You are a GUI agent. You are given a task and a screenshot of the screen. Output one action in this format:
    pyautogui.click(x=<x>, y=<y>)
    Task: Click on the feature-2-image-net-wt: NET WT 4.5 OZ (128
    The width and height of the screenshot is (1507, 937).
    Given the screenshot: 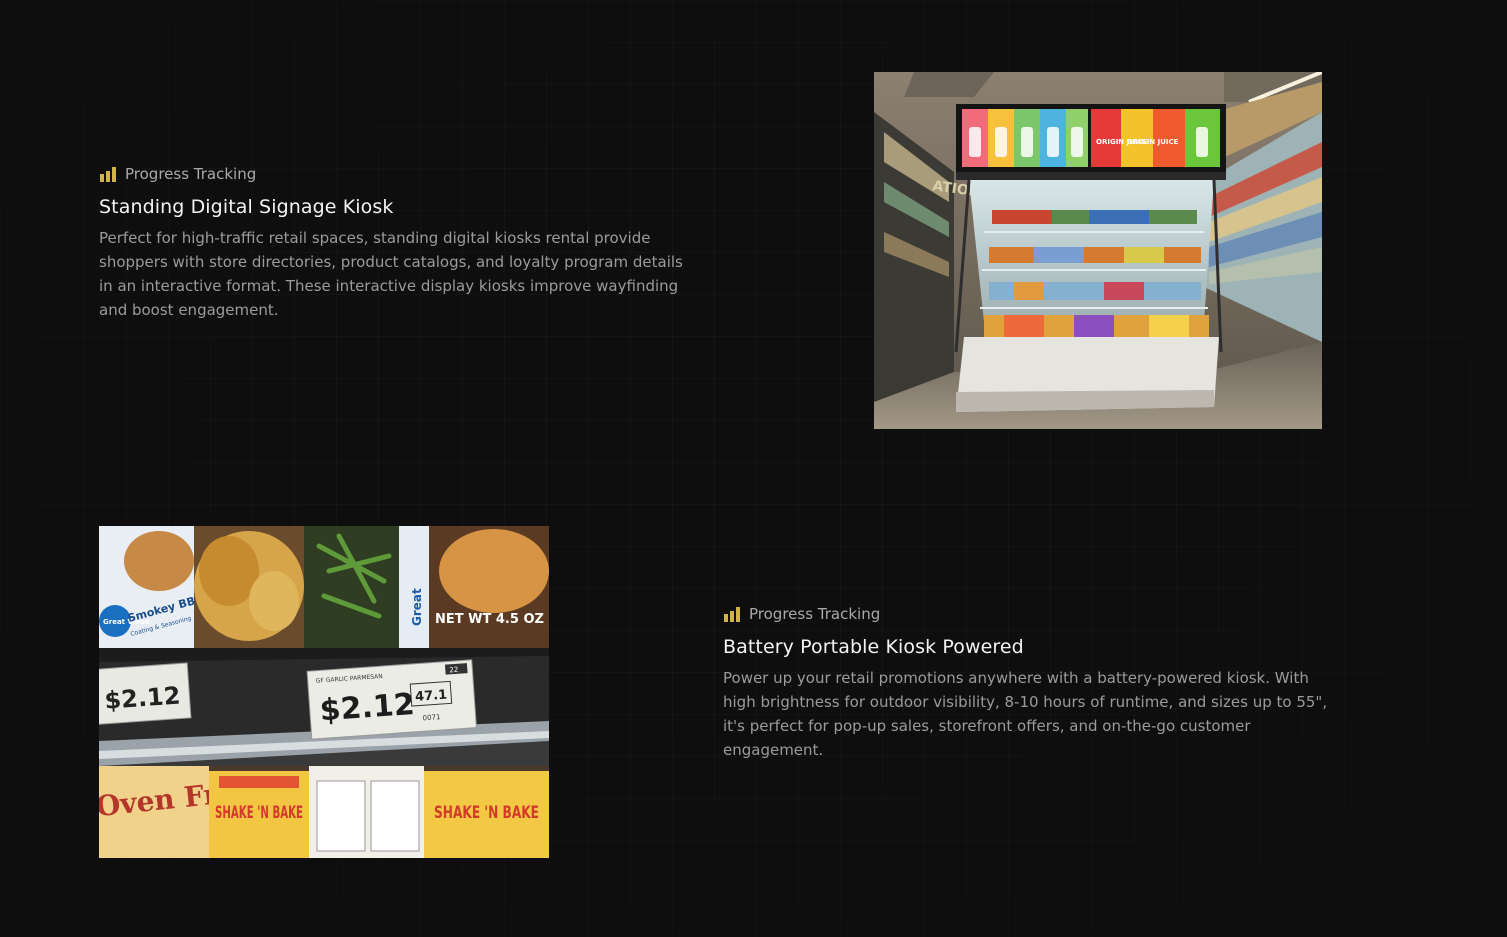 What is the action you would take?
    pyautogui.click(x=492, y=619)
    